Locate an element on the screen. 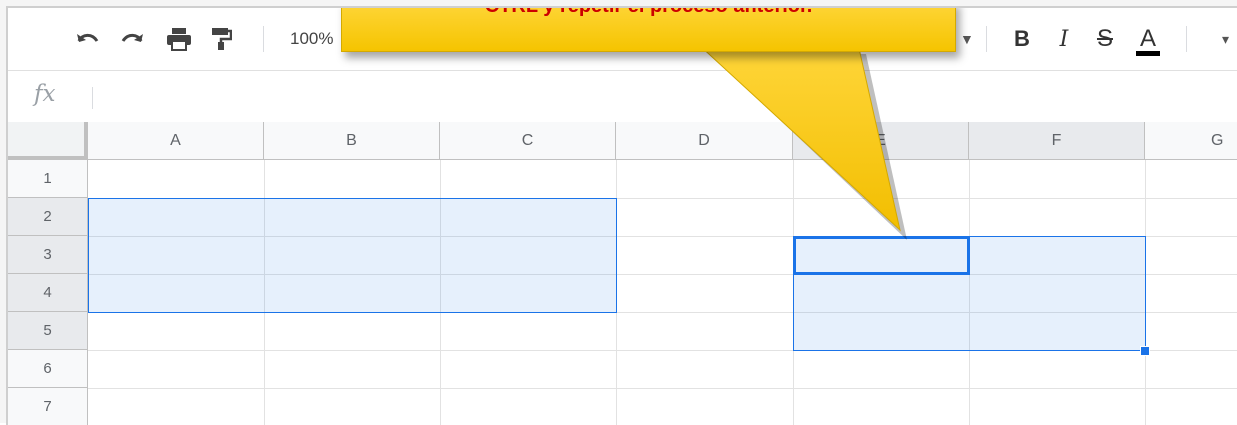 The width and height of the screenshot is (1237, 425). chevron-down-icon: ▾ is located at coordinates (1225, 39).